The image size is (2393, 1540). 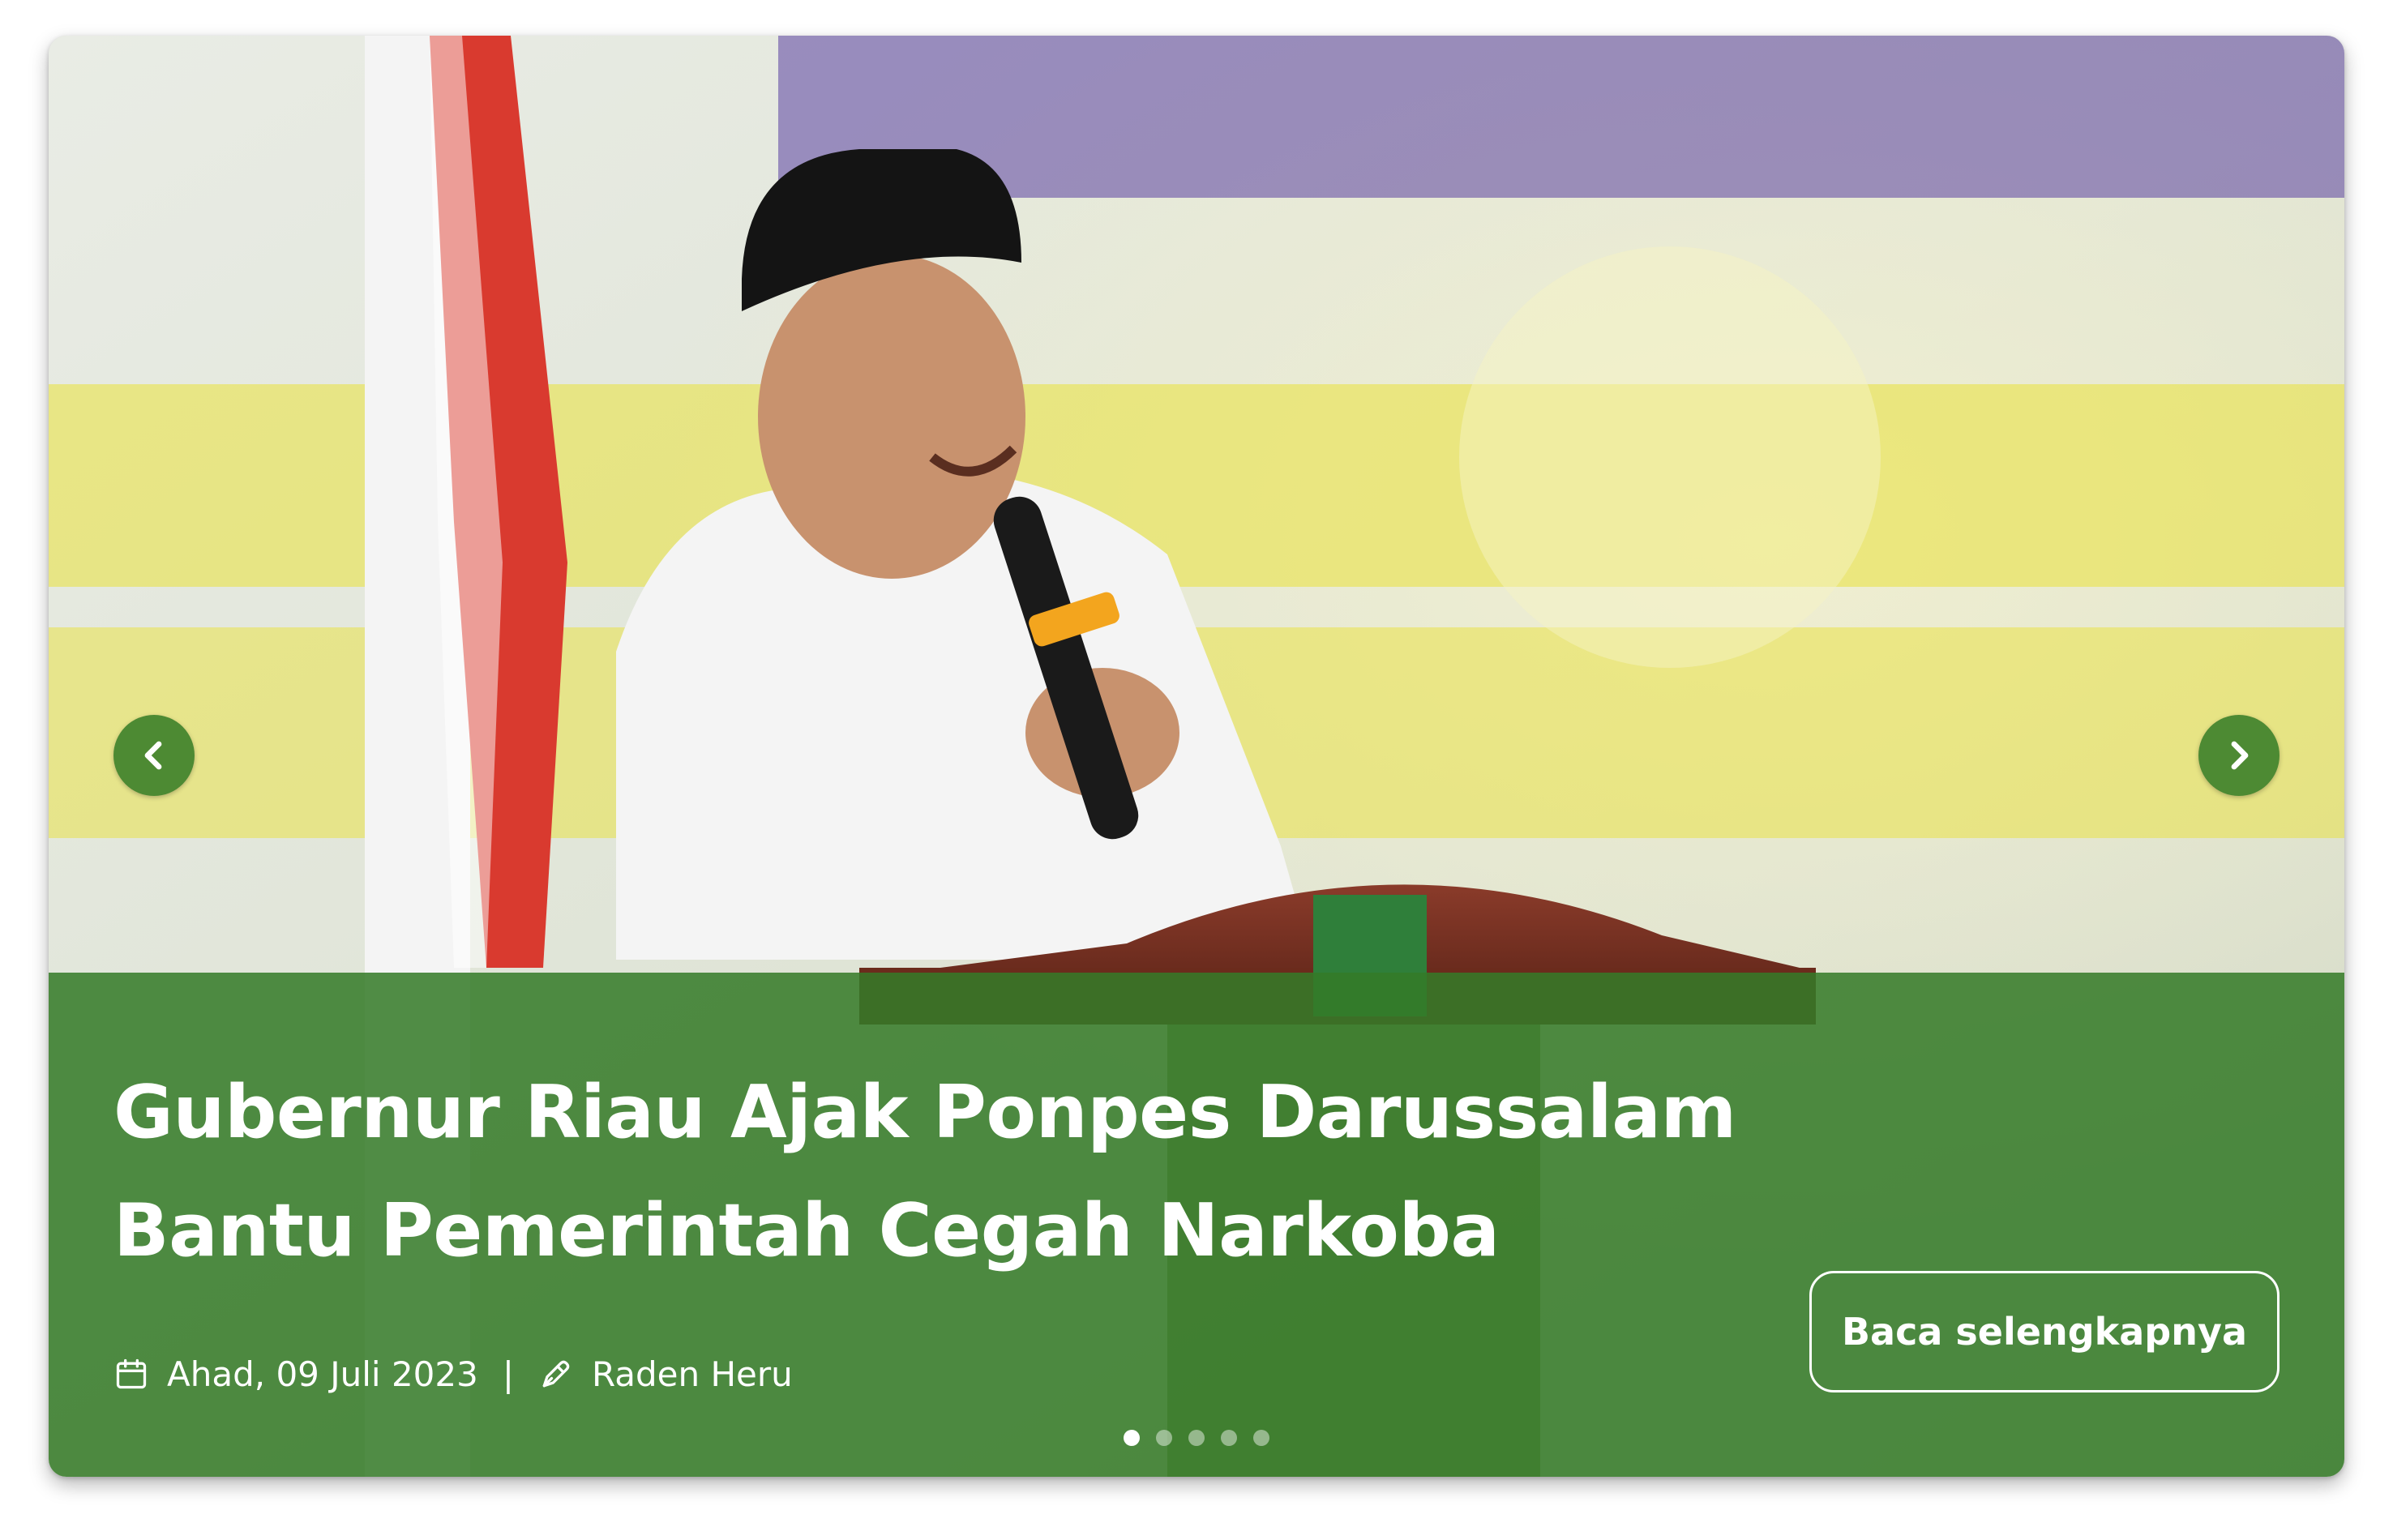 I want to click on slide-author: Raden Heru, so click(x=692, y=1374).